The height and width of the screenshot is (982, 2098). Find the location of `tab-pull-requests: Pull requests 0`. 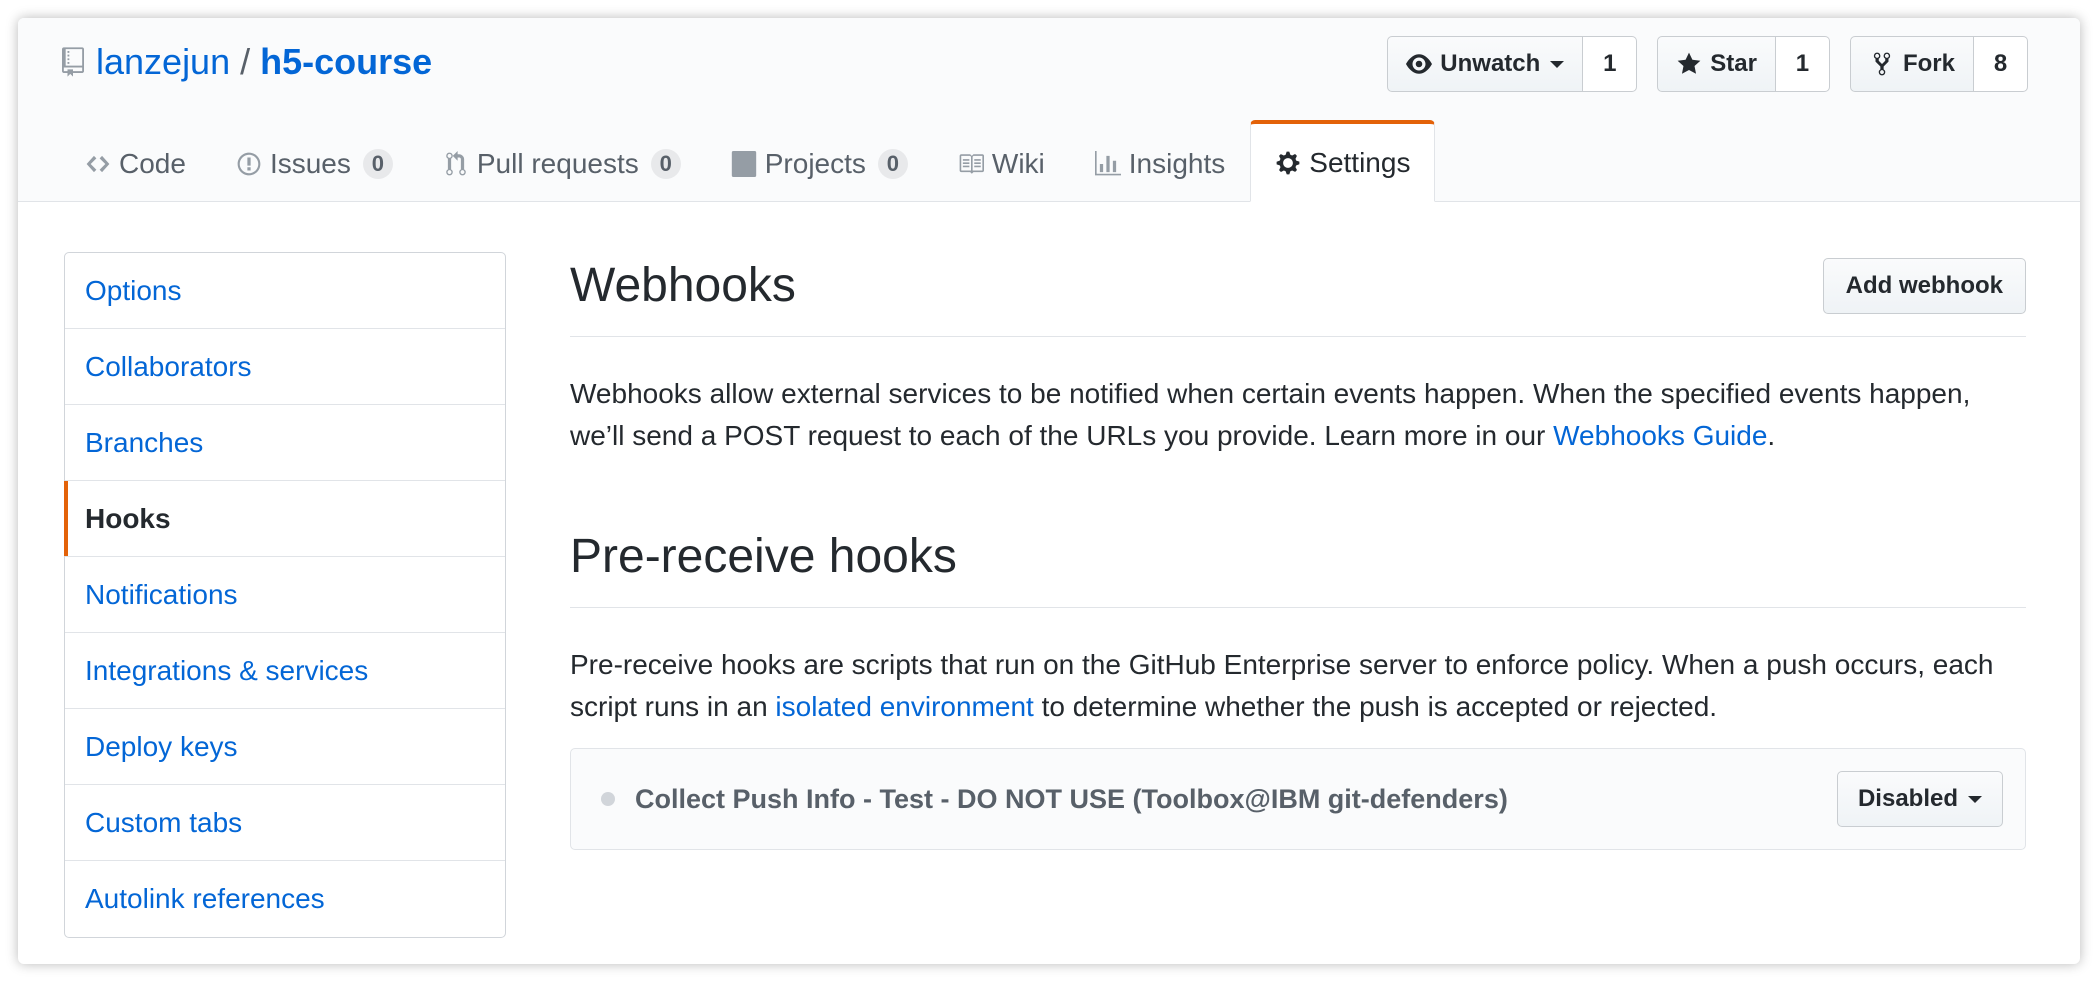

tab-pull-requests: Pull requests 0 is located at coordinates (562, 162).